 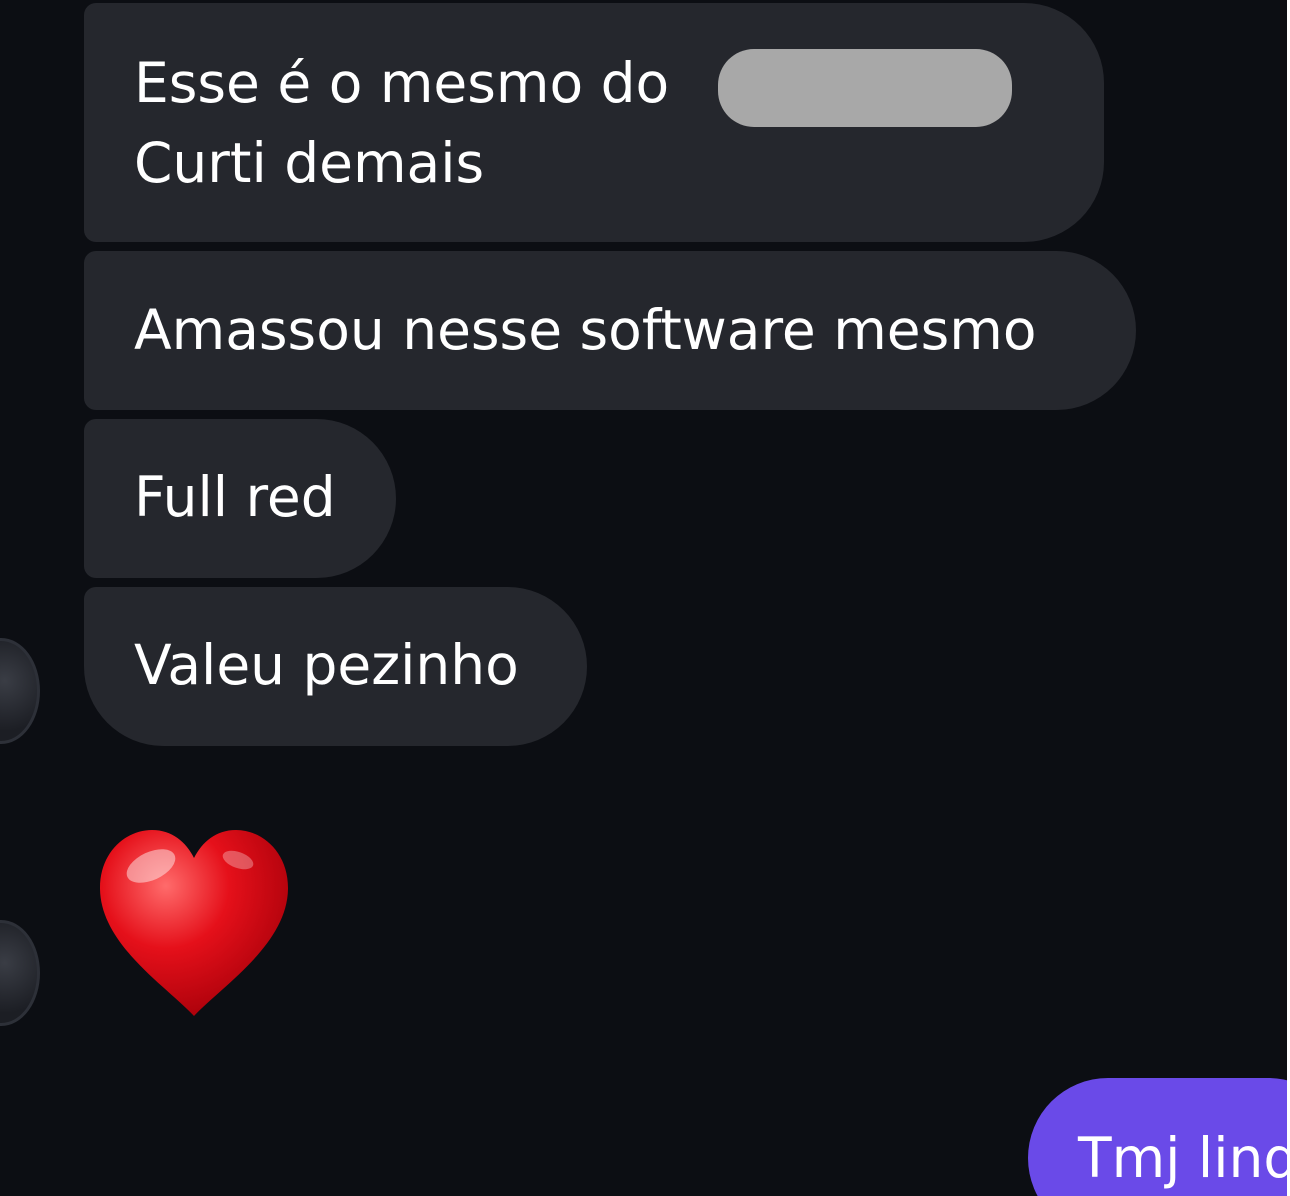 I want to click on sent-message-bubble: Tmj lind, so click(x=1159, y=1137).